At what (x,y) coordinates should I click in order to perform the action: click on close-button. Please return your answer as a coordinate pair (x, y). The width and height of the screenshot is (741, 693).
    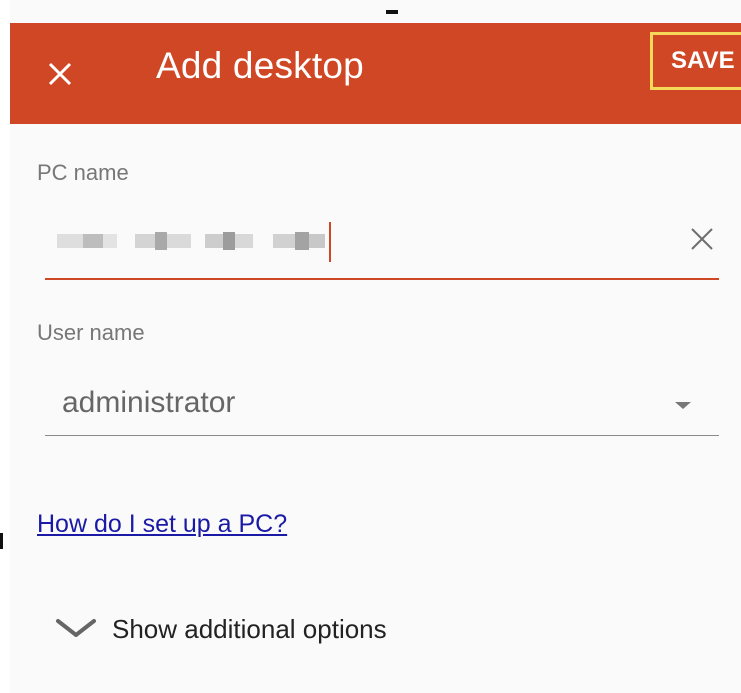
    Looking at the image, I should click on (60, 74).